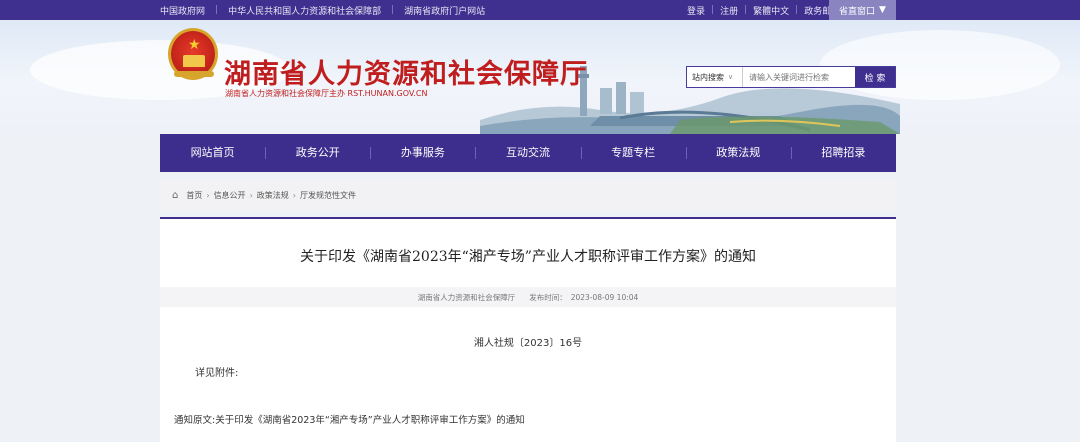 The height and width of the screenshot is (442, 1080). I want to click on site-search: 站内搜索 ∨ 检 索, so click(791, 77).